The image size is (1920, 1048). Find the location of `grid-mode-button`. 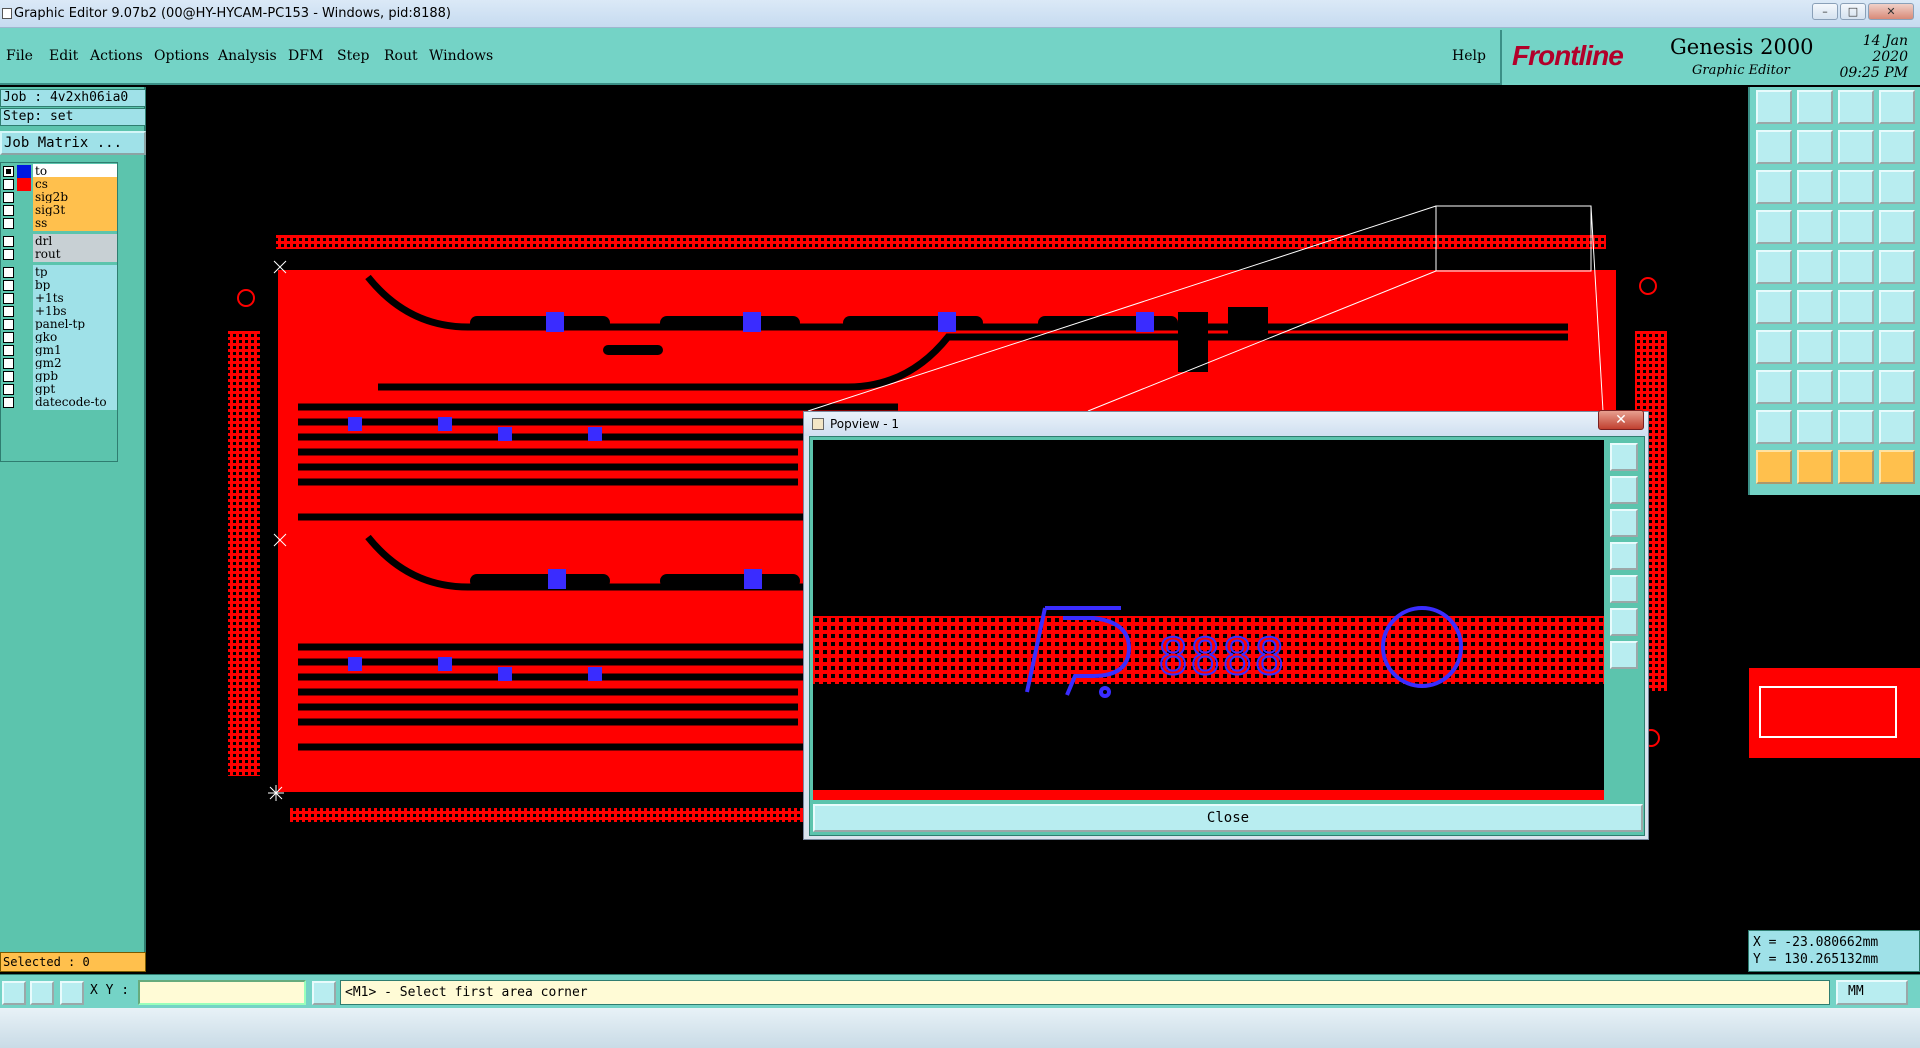

grid-mode-button is located at coordinates (72, 993).